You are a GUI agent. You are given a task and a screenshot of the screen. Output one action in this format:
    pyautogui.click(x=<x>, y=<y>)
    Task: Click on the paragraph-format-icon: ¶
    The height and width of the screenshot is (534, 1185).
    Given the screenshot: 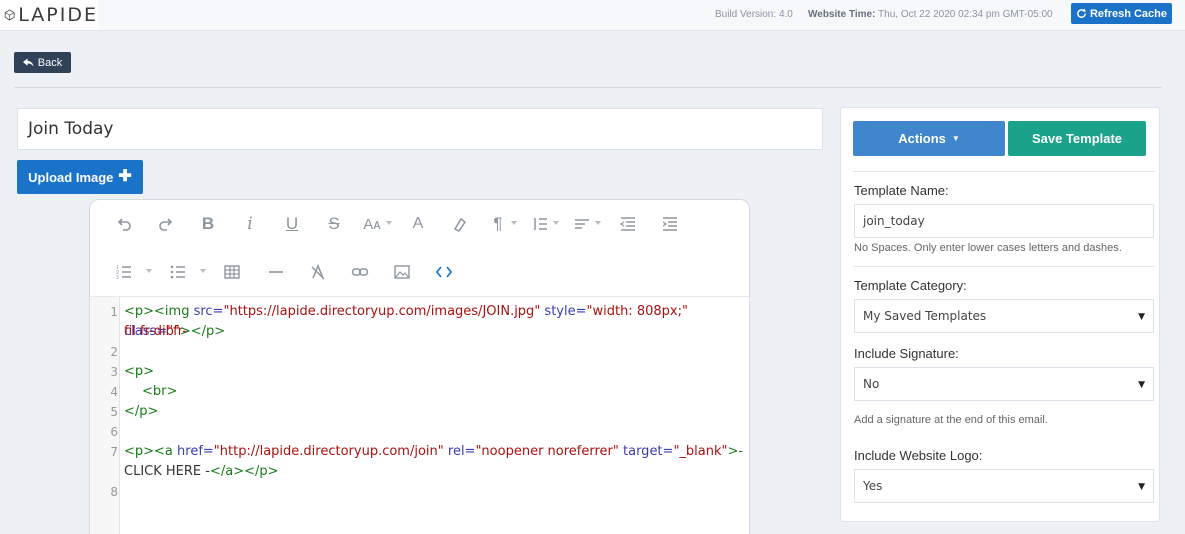 What is the action you would take?
    pyautogui.click(x=498, y=224)
    